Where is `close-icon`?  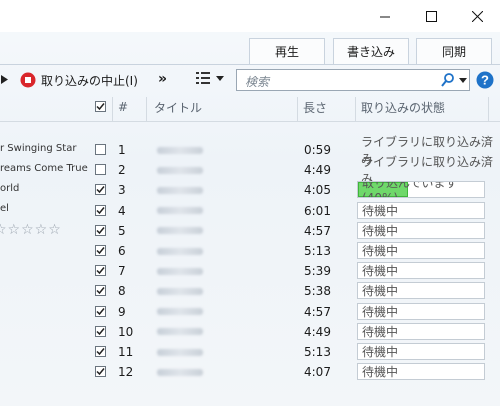 close-icon is located at coordinates (477, 16).